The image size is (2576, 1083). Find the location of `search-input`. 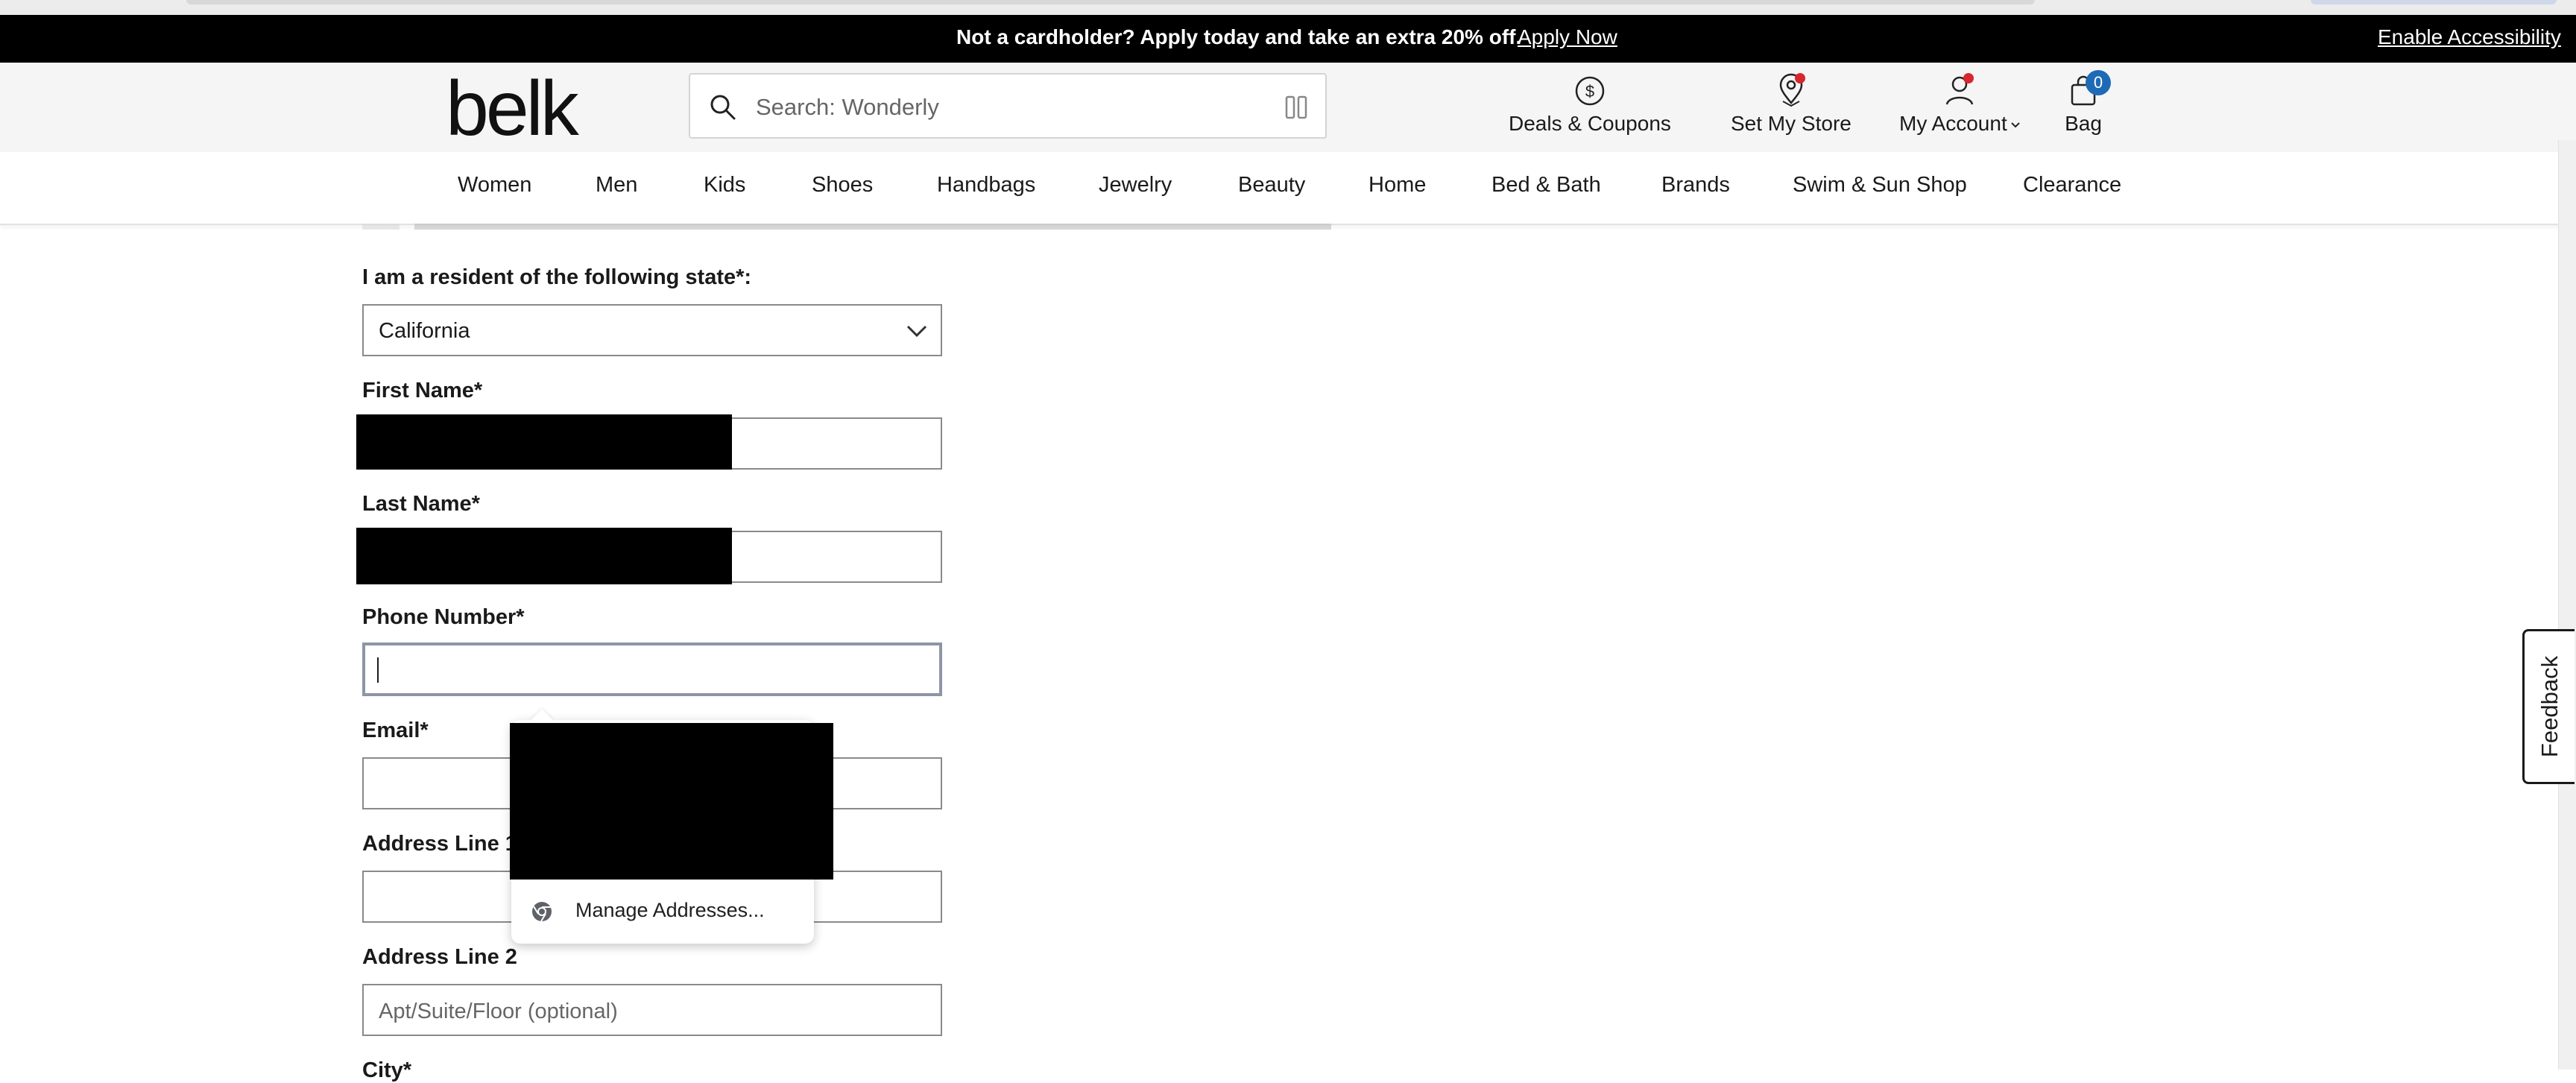

search-input is located at coordinates (980, 107).